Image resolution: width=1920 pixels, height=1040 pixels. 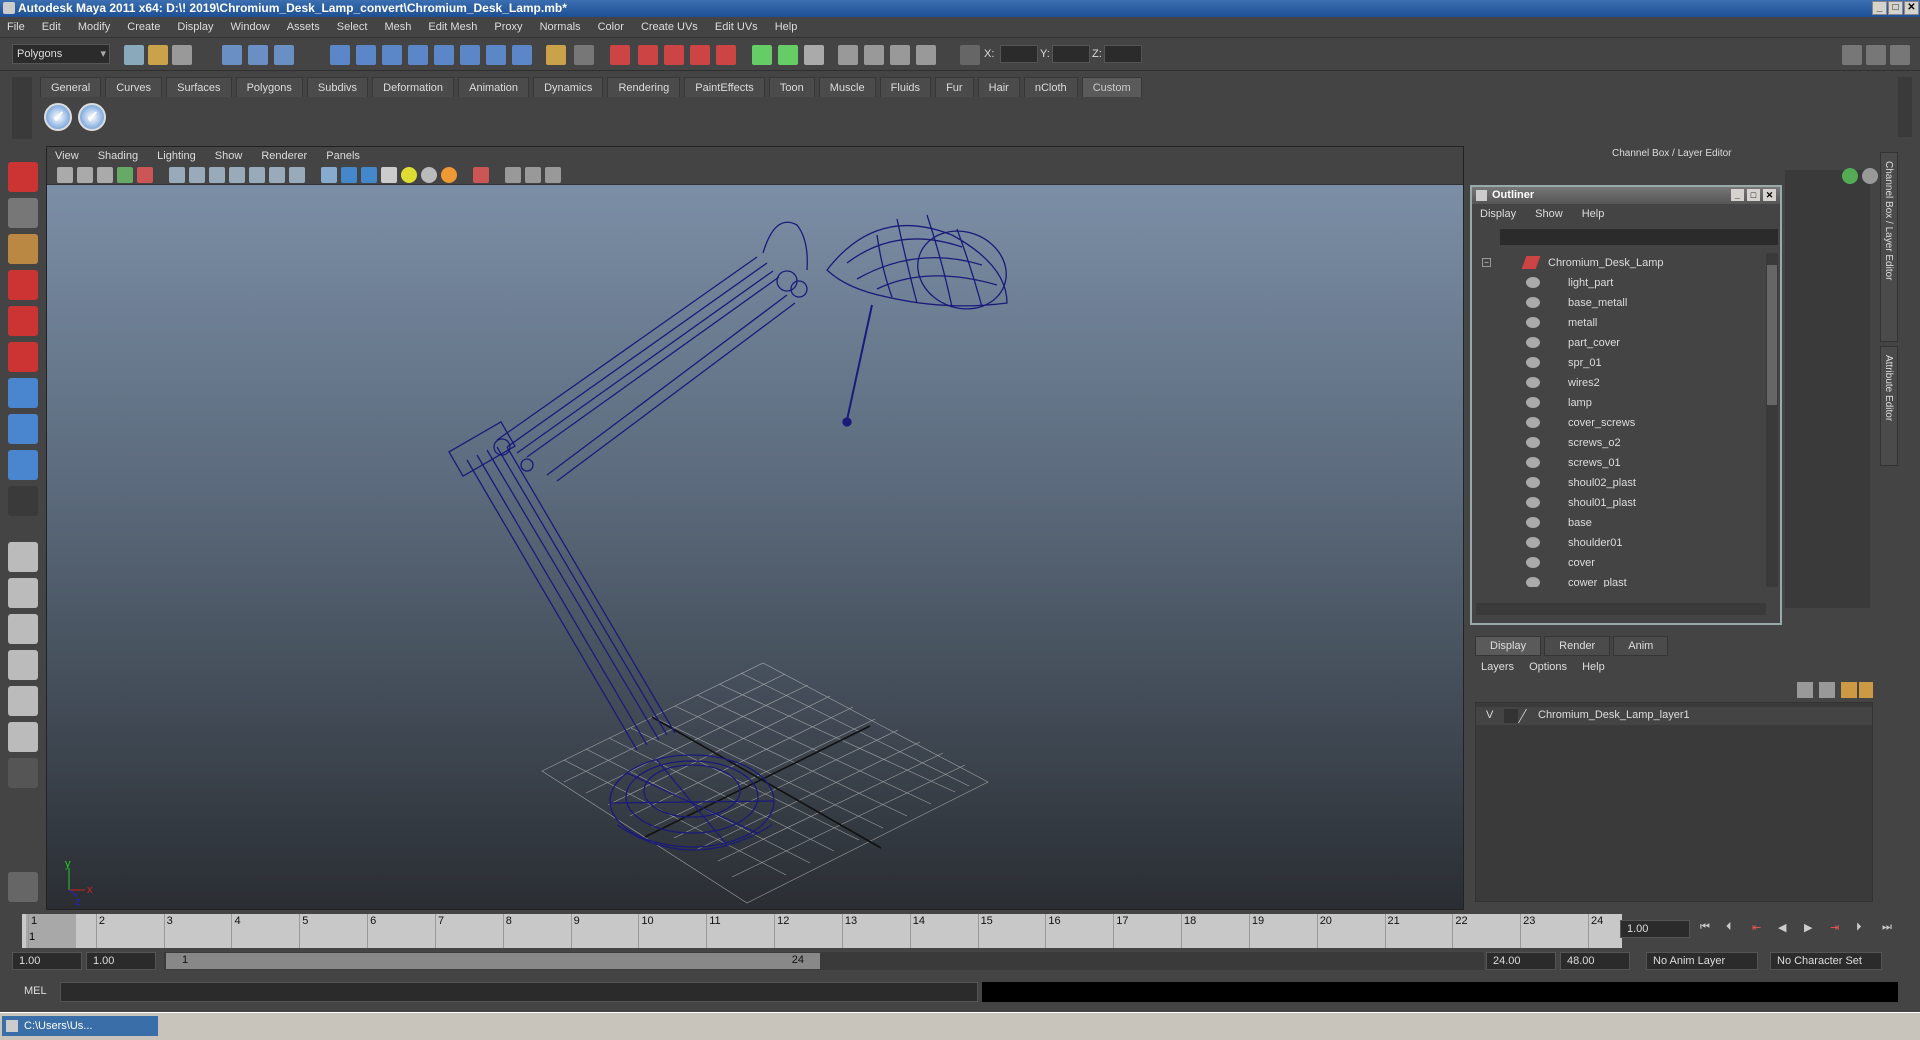 What do you see at coordinates (23, 429) in the screenshot?
I see `soft-modification-icon` at bounding box center [23, 429].